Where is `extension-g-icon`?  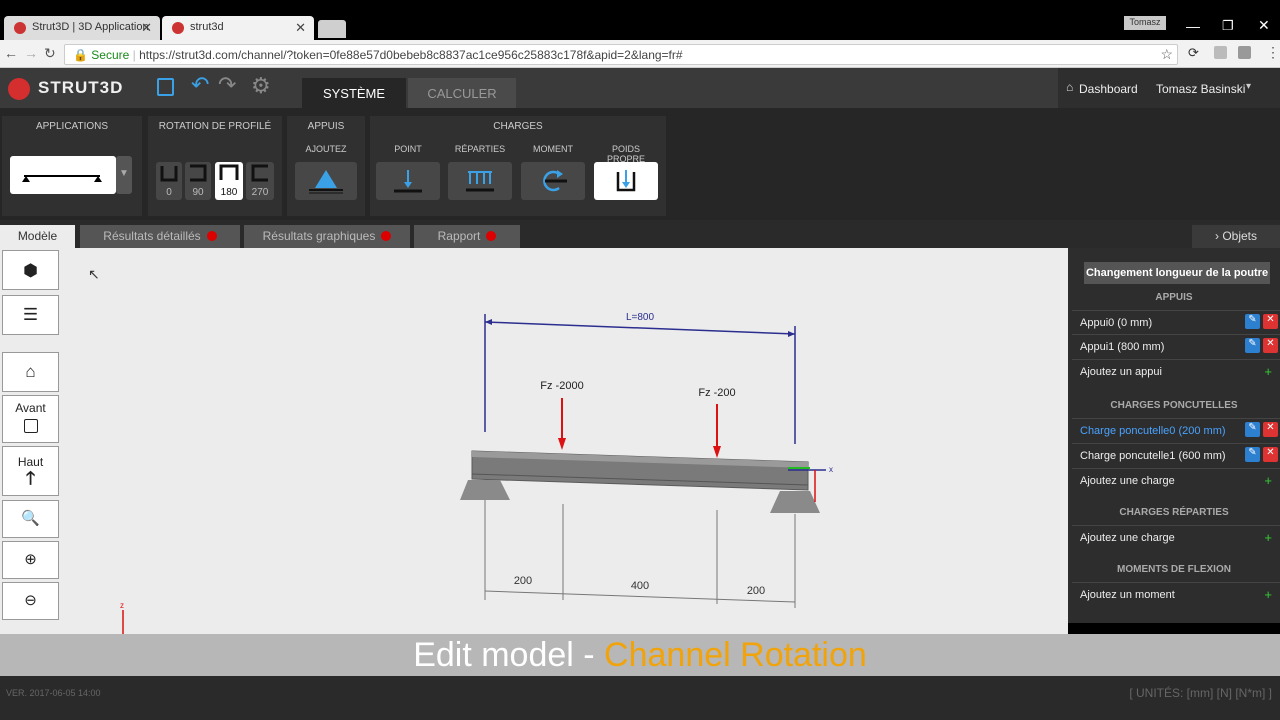
extension-g-icon is located at coordinates (1220, 52).